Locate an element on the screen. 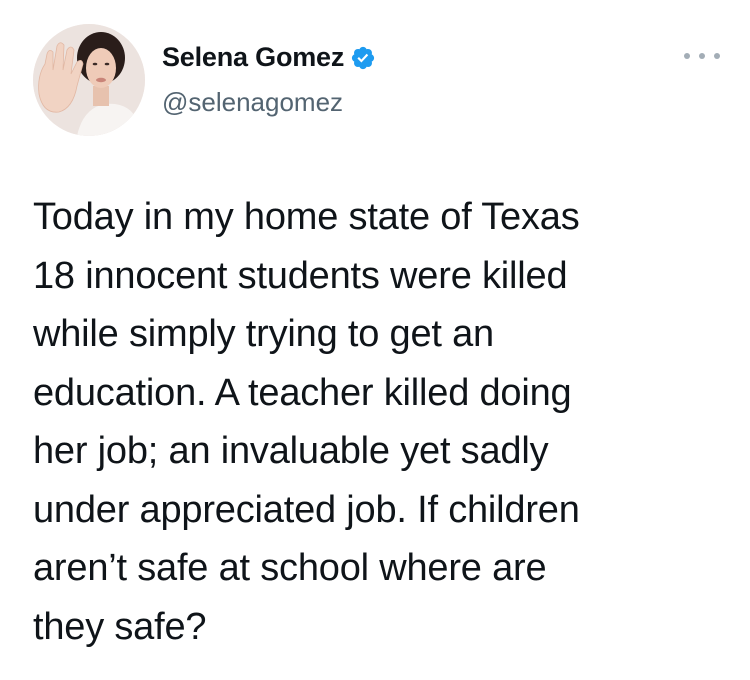  avatar is located at coordinates (89, 80).